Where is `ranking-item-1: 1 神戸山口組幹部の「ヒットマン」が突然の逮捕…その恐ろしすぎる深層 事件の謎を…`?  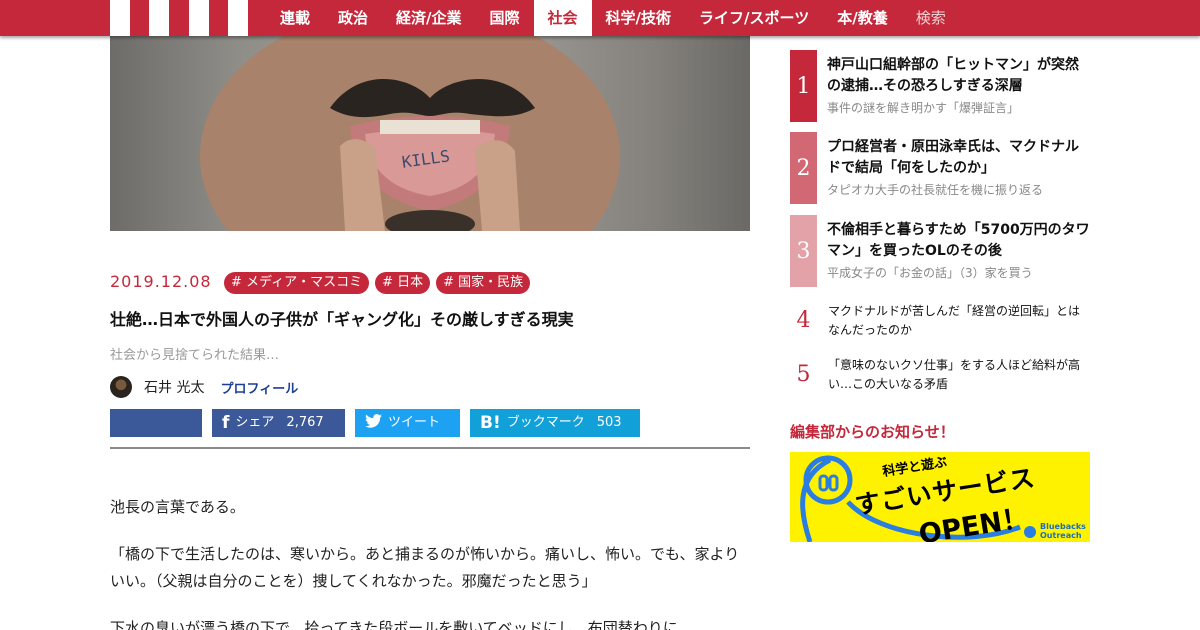 ranking-item-1: 1 神戸山口組幹部の「ヒットマン」が突然の逮捕…その恐ろしすぎる深層 事件の謎を… is located at coordinates (940, 86).